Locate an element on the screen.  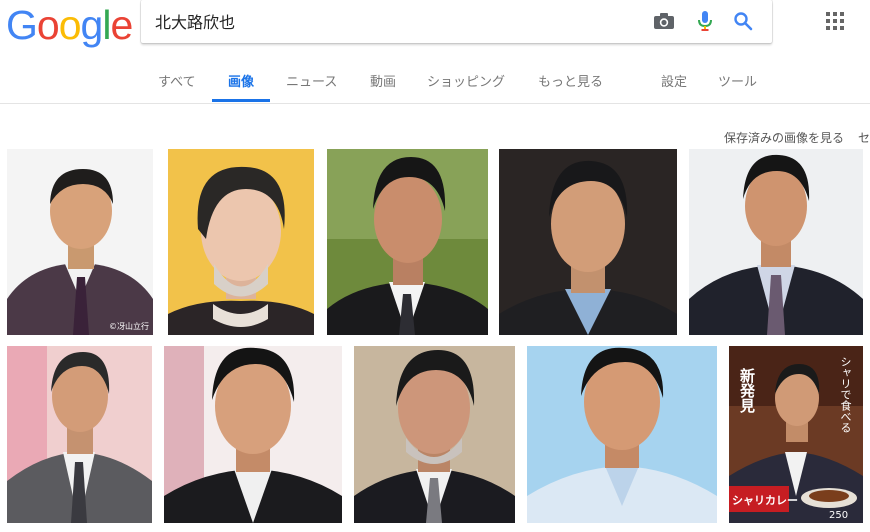
tab-tools: ツール is located at coordinates (737, 80).